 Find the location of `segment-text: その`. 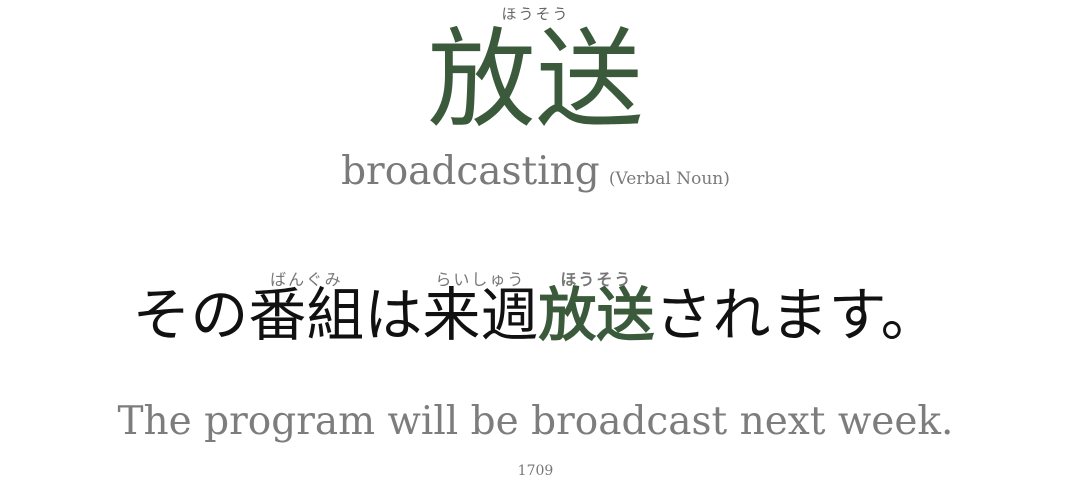

segment-text: その is located at coordinates (190, 315).